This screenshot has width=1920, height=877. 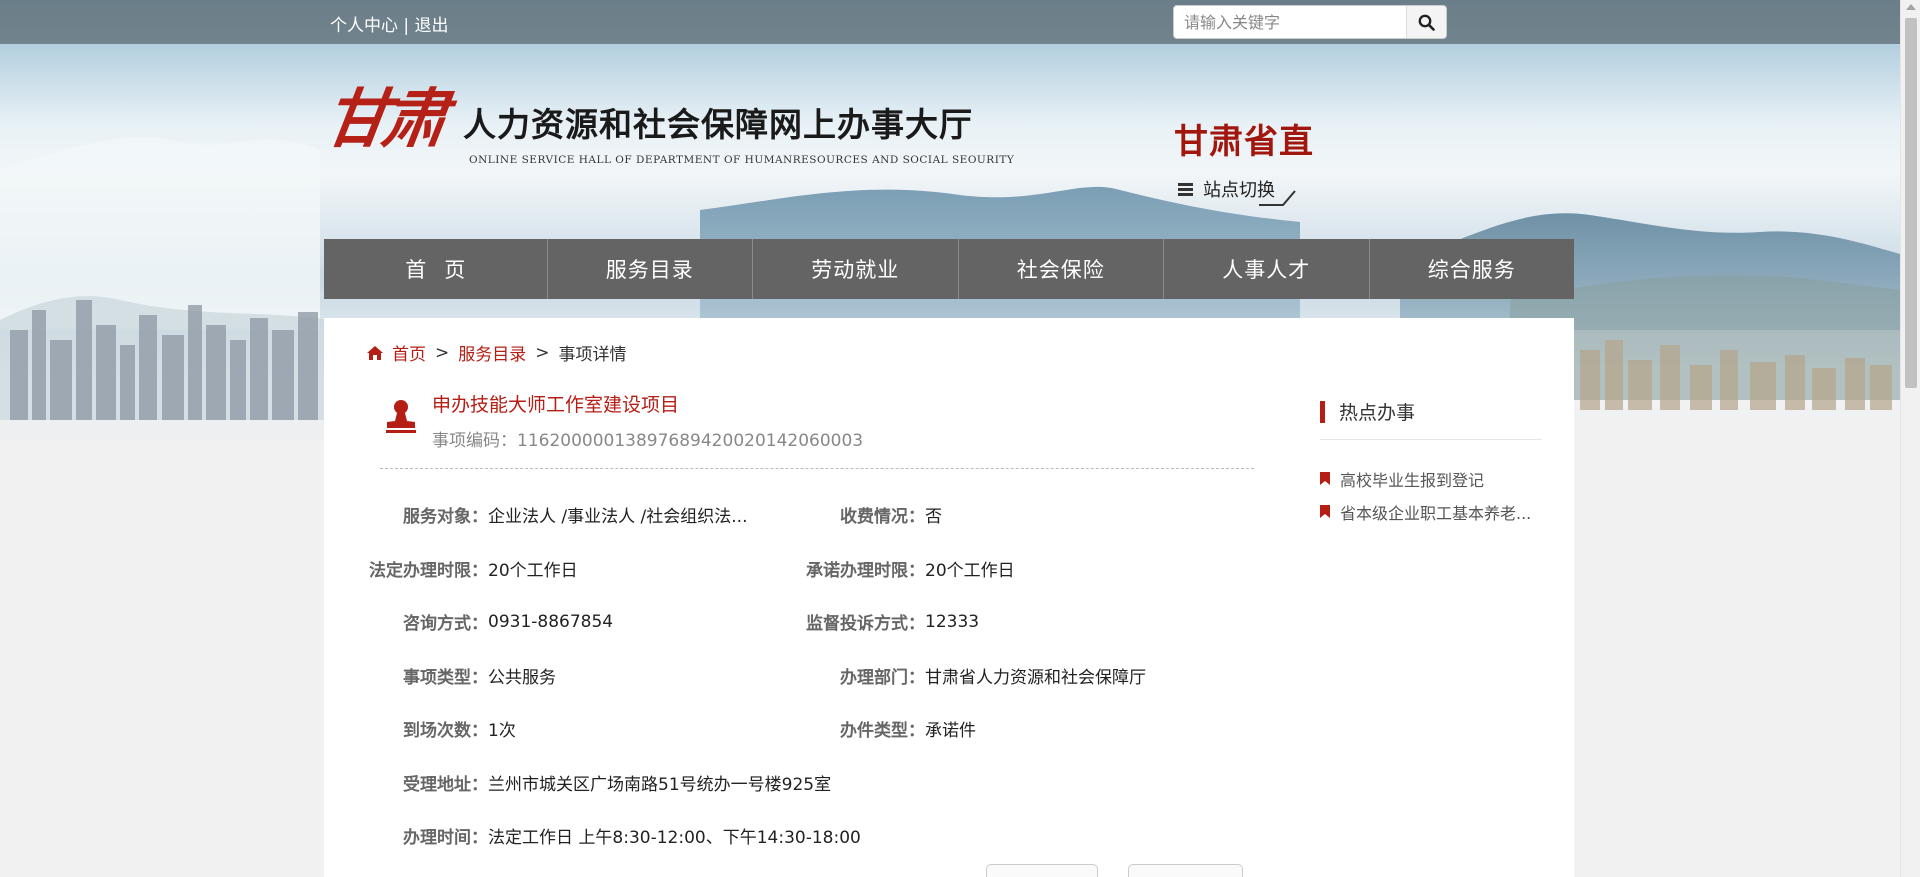 What do you see at coordinates (865, 624) in the screenshot?
I see `complaint-label: 监督投诉方式：` at bounding box center [865, 624].